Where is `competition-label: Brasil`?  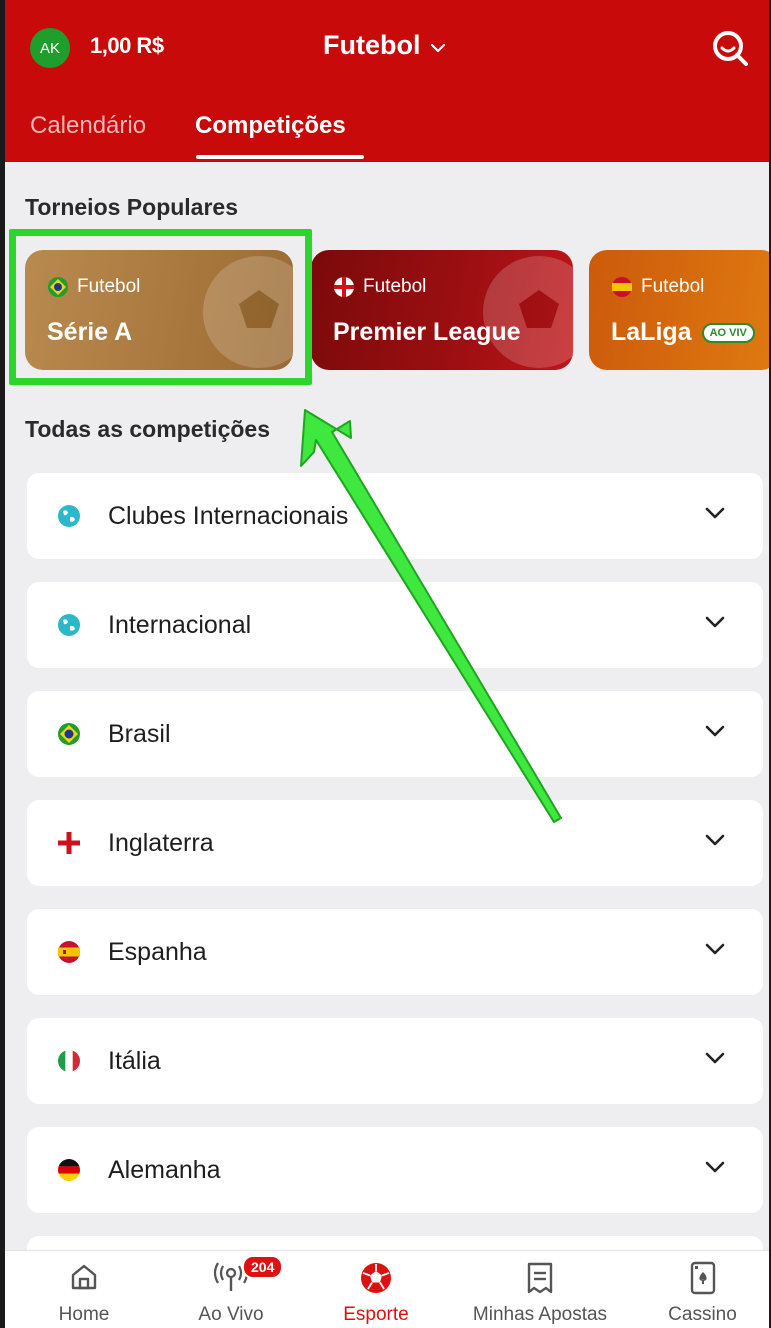
competition-label: Brasil is located at coordinates (139, 734).